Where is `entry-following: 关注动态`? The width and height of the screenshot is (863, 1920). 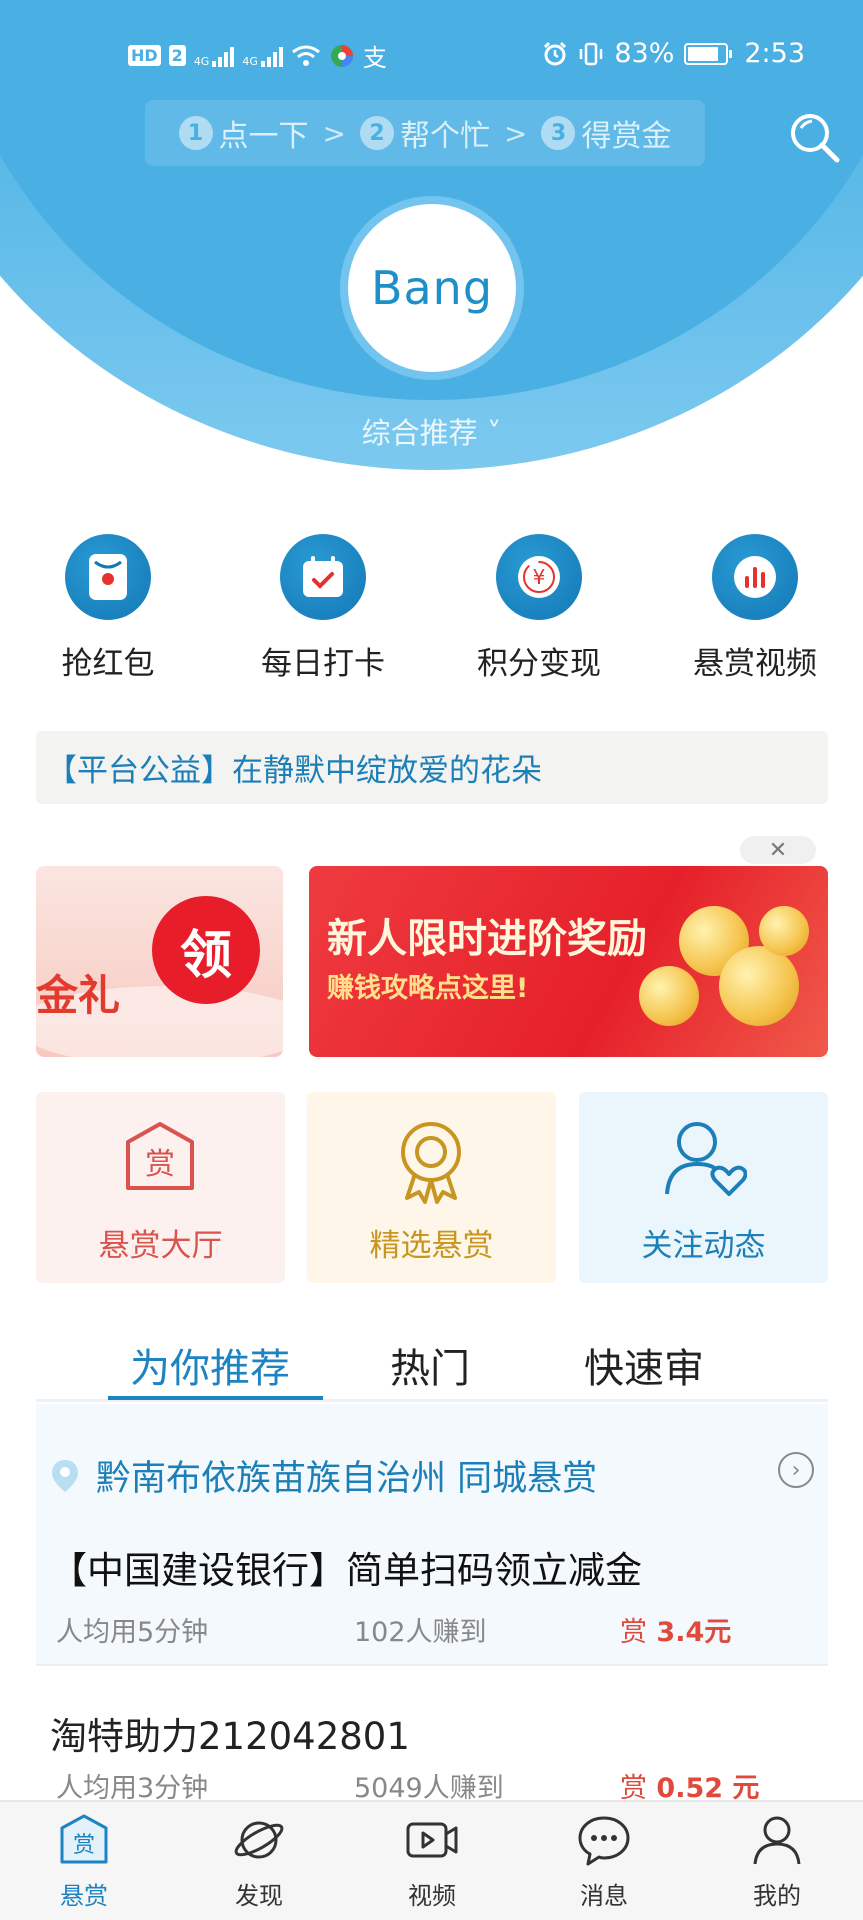 entry-following: 关注动态 is located at coordinates (703, 1187).